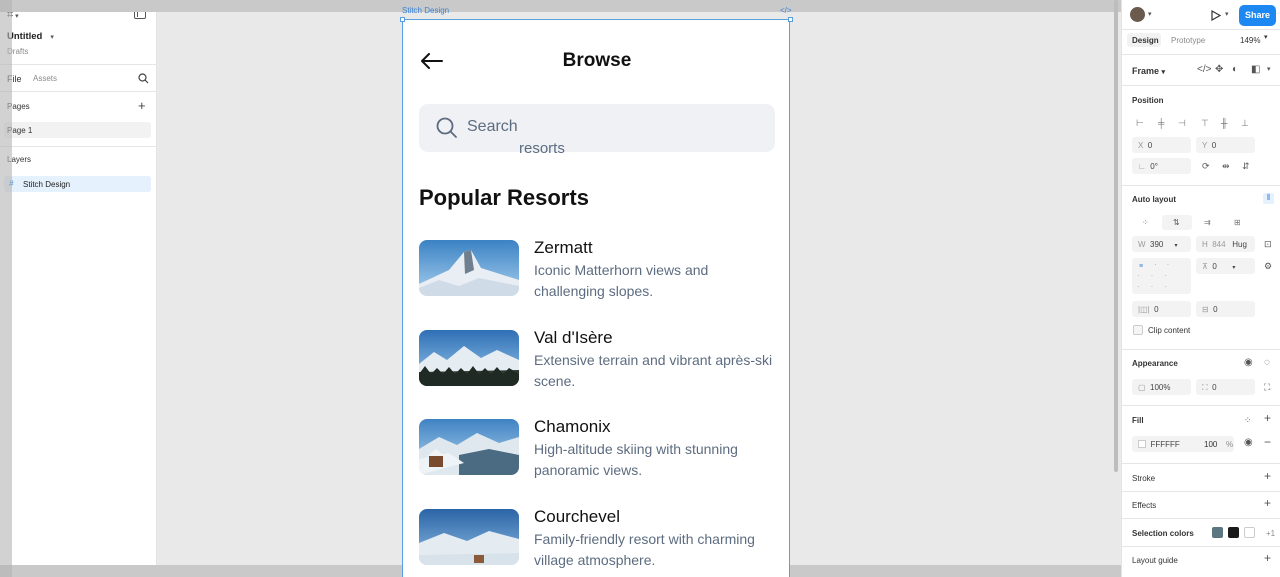  I want to click on remove-fill-icon: −, so click(1267, 442).